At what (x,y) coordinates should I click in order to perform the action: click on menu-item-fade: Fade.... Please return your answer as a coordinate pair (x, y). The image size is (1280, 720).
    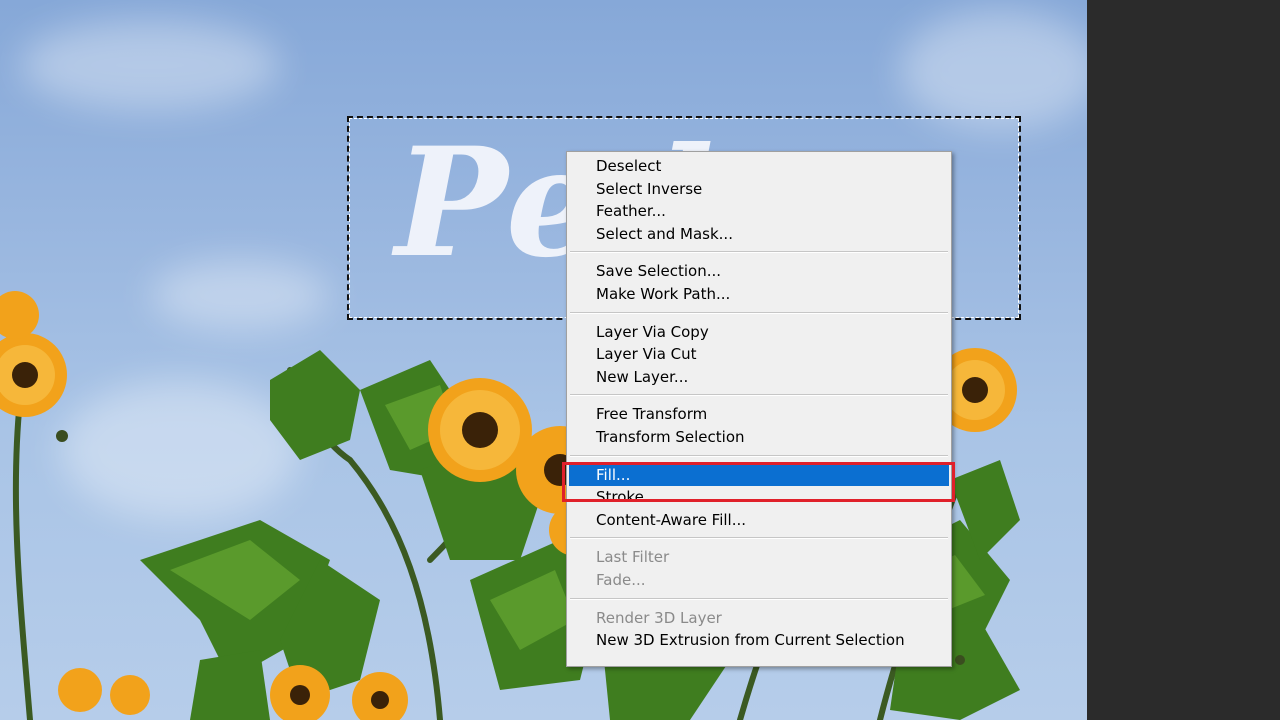
    Looking at the image, I should click on (759, 580).